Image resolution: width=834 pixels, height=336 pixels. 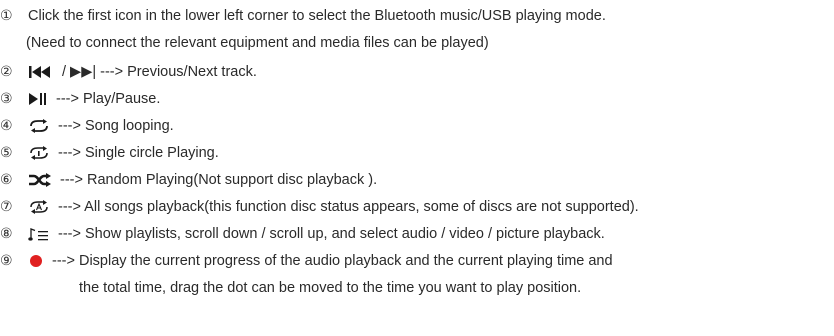 What do you see at coordinates (6, 261) in the screenshot?
I see `item-number: ⑨` at bounding box center [6, 261].